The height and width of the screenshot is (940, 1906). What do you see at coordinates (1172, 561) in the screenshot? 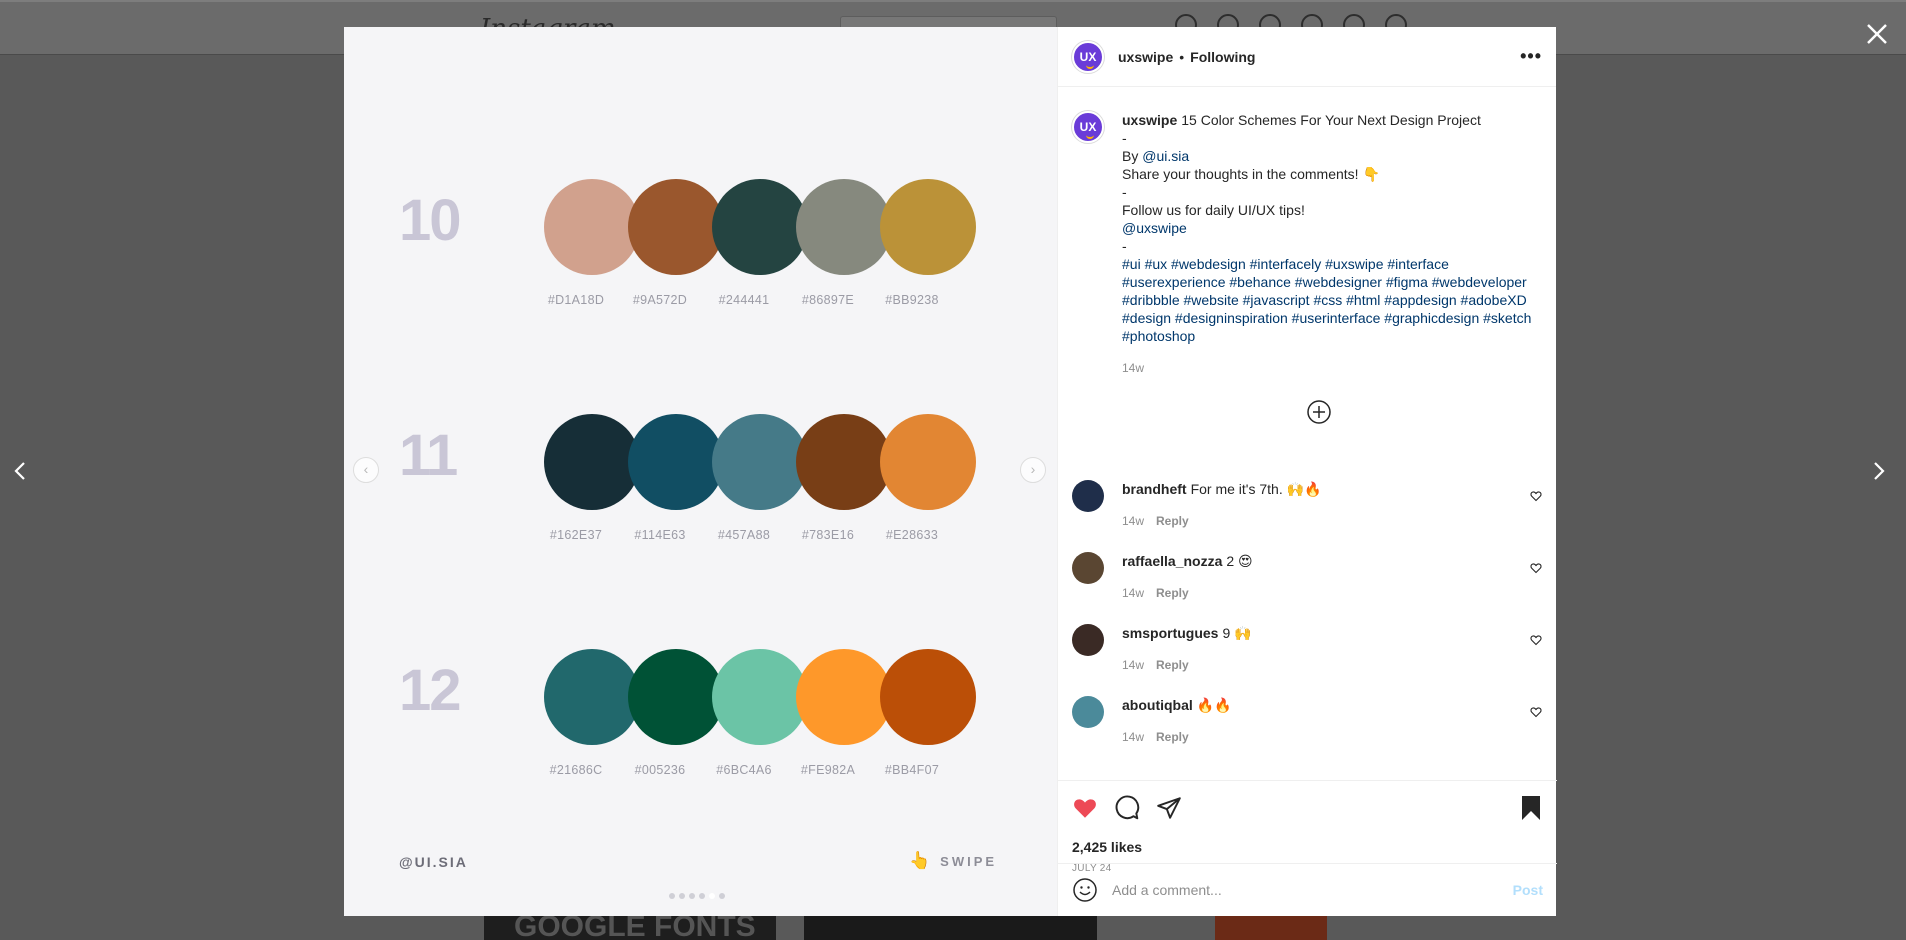
I see `comment-username: raffaella_nozza` at bounding box center [1172, 561].